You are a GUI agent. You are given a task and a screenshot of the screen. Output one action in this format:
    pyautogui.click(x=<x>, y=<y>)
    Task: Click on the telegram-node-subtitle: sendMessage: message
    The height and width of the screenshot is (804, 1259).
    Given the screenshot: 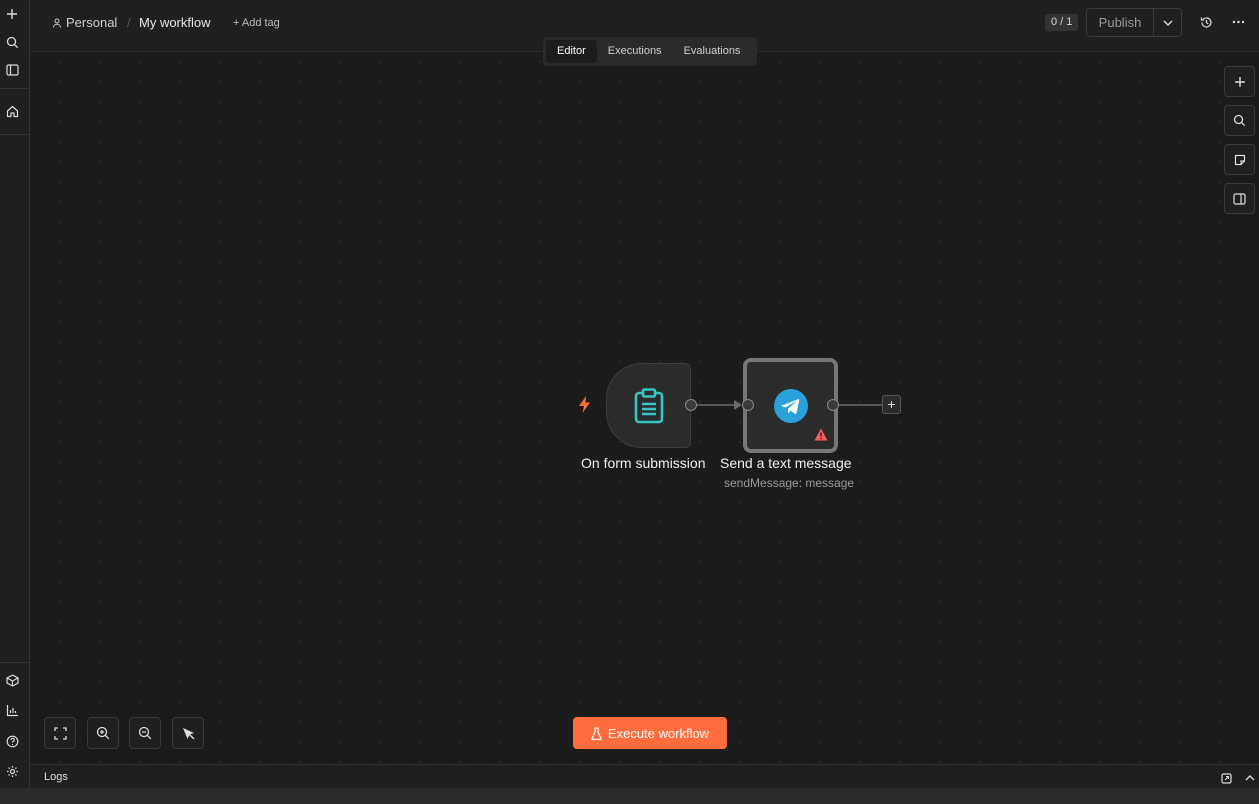 What is the action you would take?
    pyautogui.click(x=789, y=483)
    